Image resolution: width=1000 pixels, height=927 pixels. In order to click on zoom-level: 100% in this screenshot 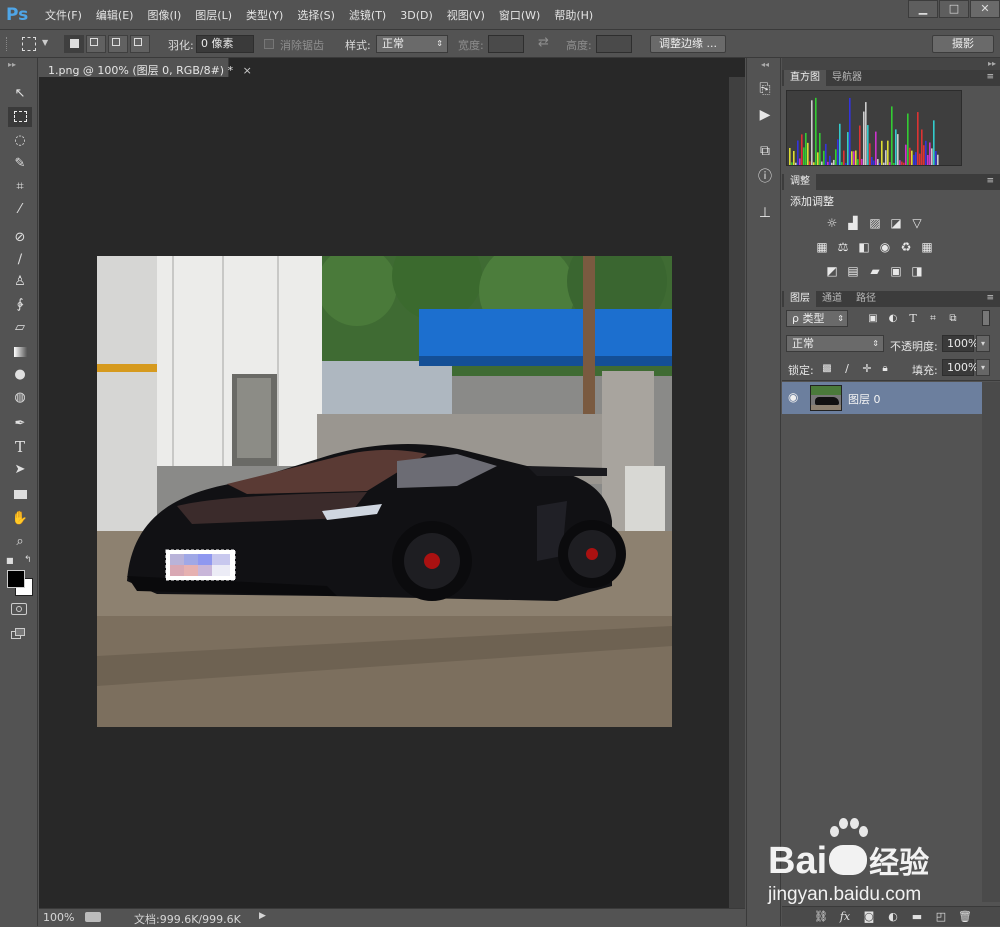, I will do `click(58, 917)`.